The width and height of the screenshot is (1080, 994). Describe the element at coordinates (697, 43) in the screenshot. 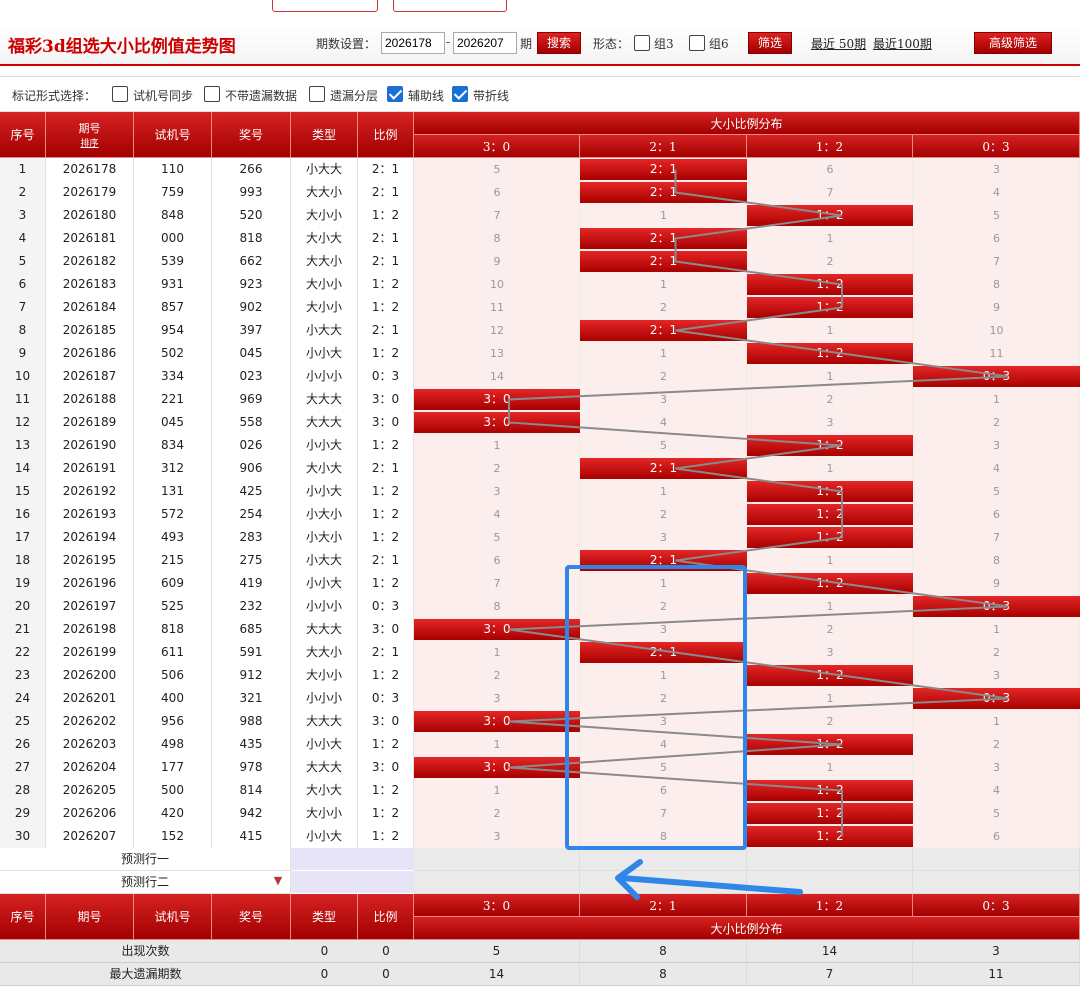

I see `shape-zu6-checkbox` at that location.